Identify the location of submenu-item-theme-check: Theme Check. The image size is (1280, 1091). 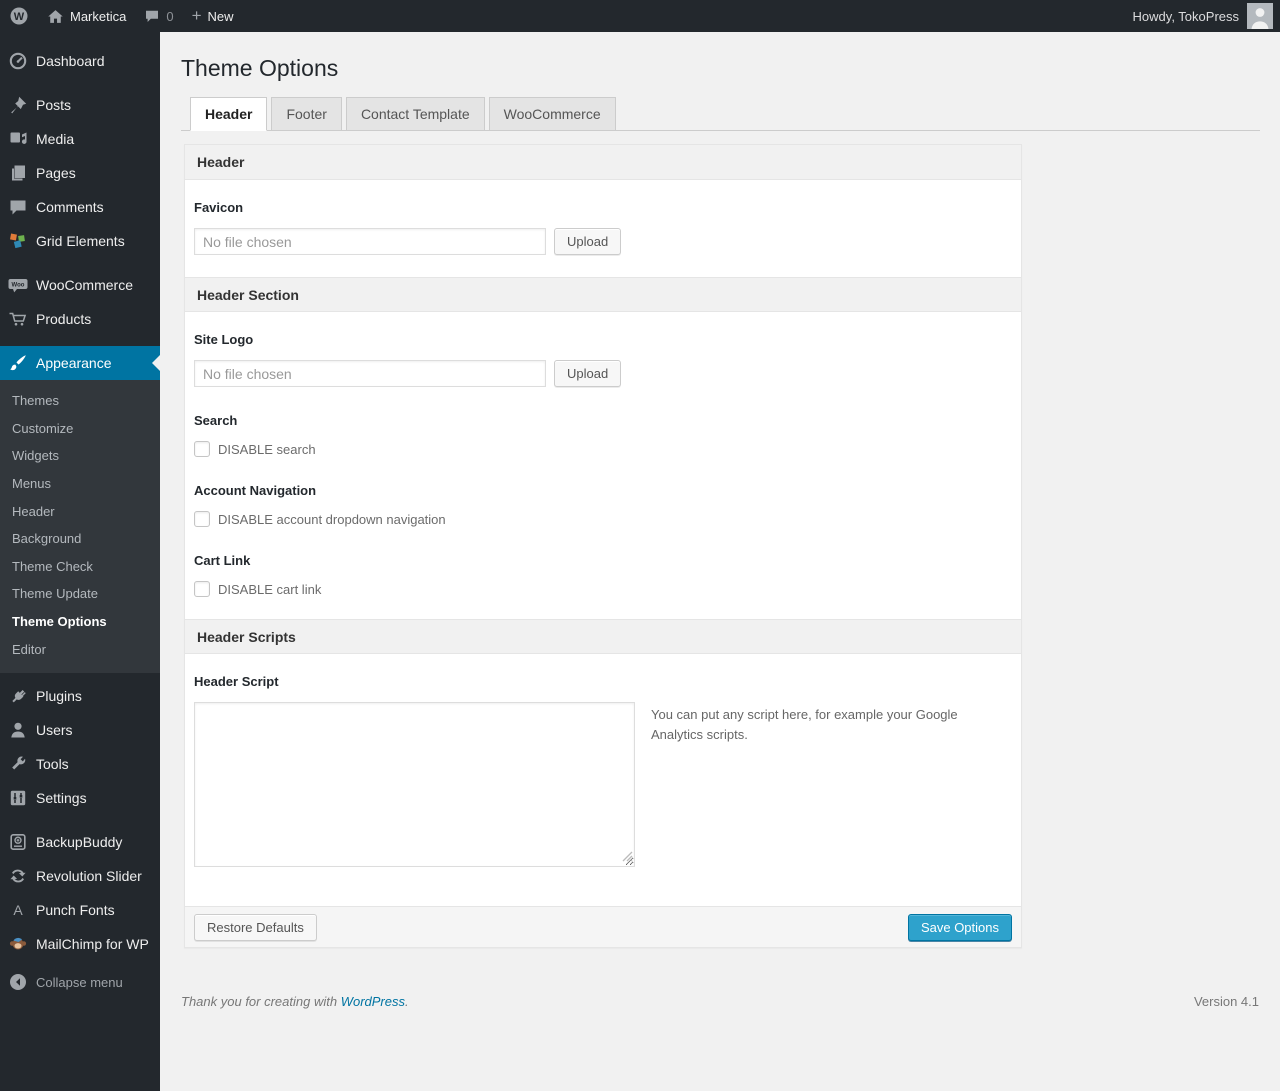
(80, 567).